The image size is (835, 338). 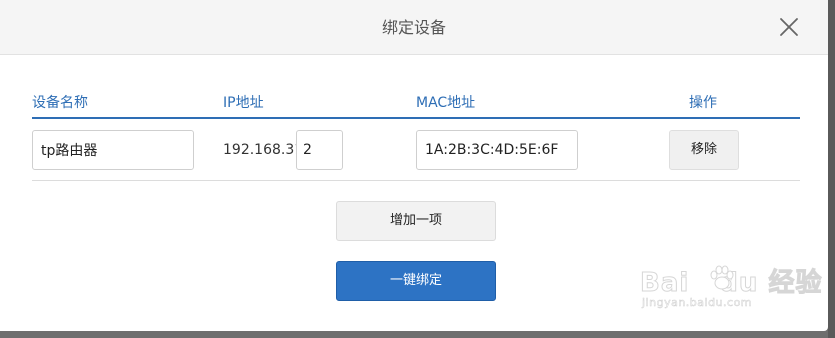 What do you see at coordinates (416, 221) in the screenshot?
I see `add-item-button: 增加一项` at bounding box center [416, 221].